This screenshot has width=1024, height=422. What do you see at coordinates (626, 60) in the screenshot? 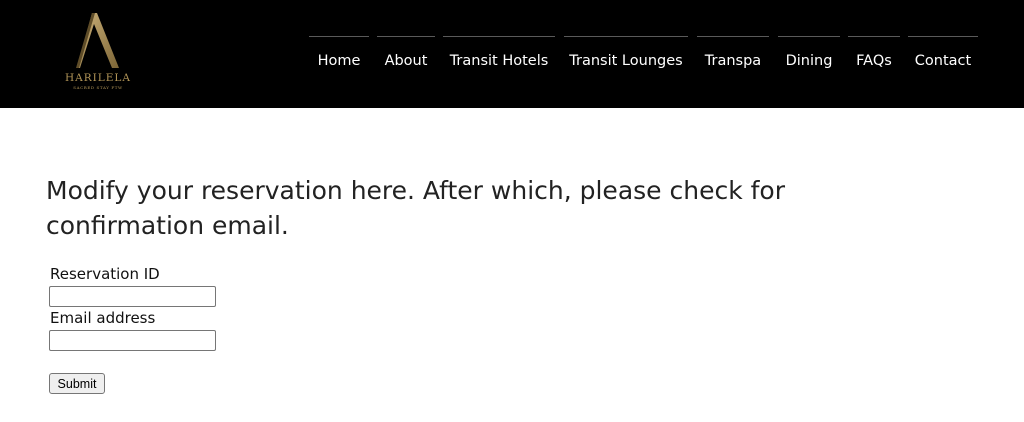
I see `nav-transit-lounges: Transit Lounges` at bounding box center [626, 60].